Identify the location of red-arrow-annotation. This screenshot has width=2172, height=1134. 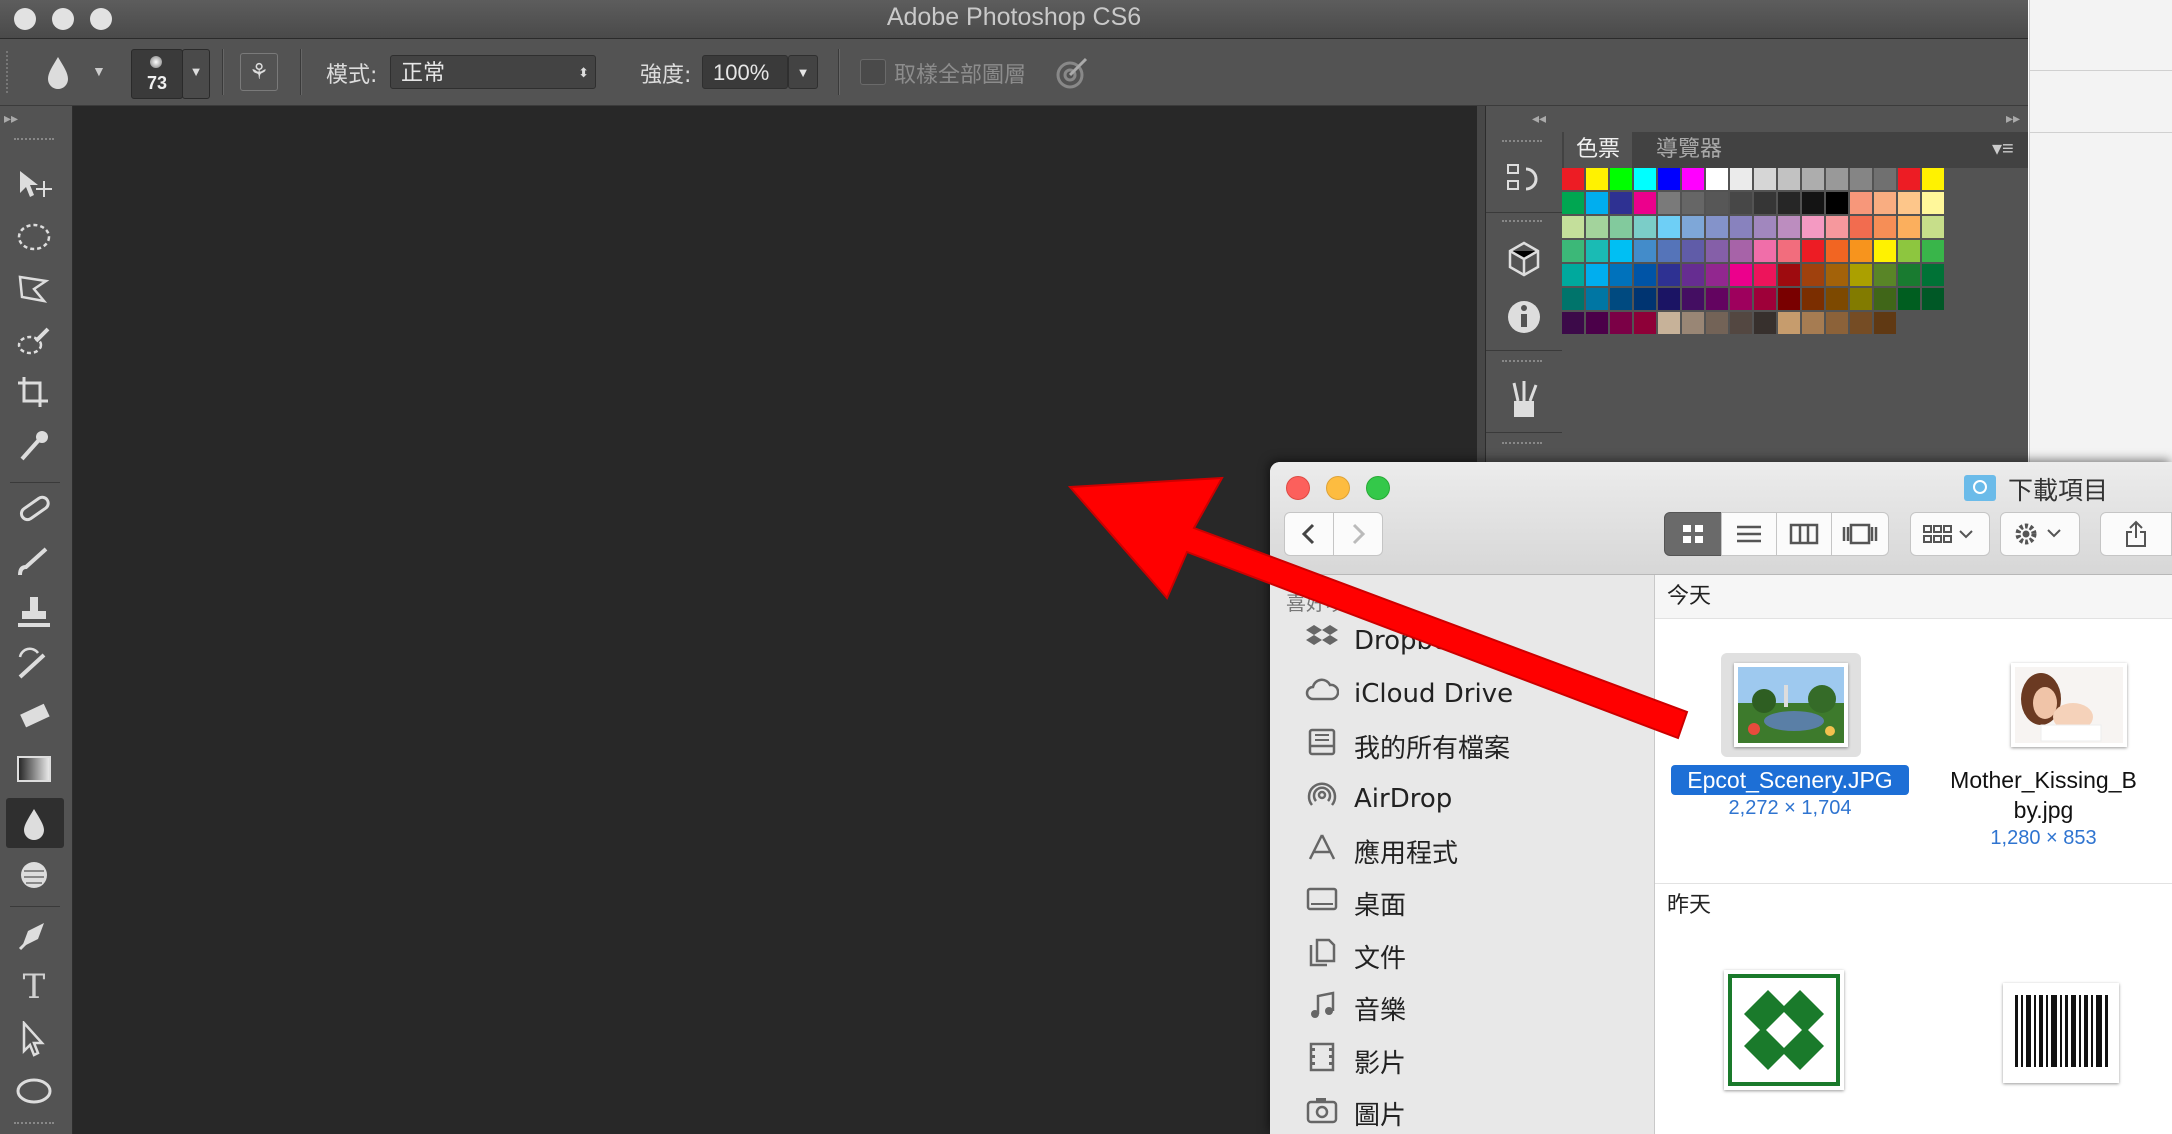
(1378, 608).